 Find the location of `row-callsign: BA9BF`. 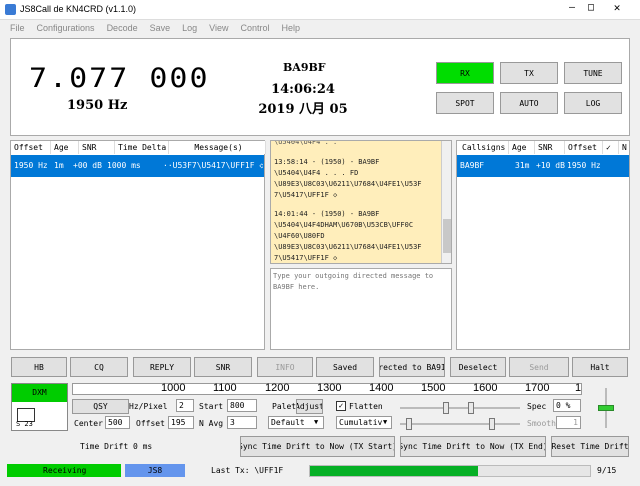

row-callsign: BA9BF is located at coordinates (472, 165).